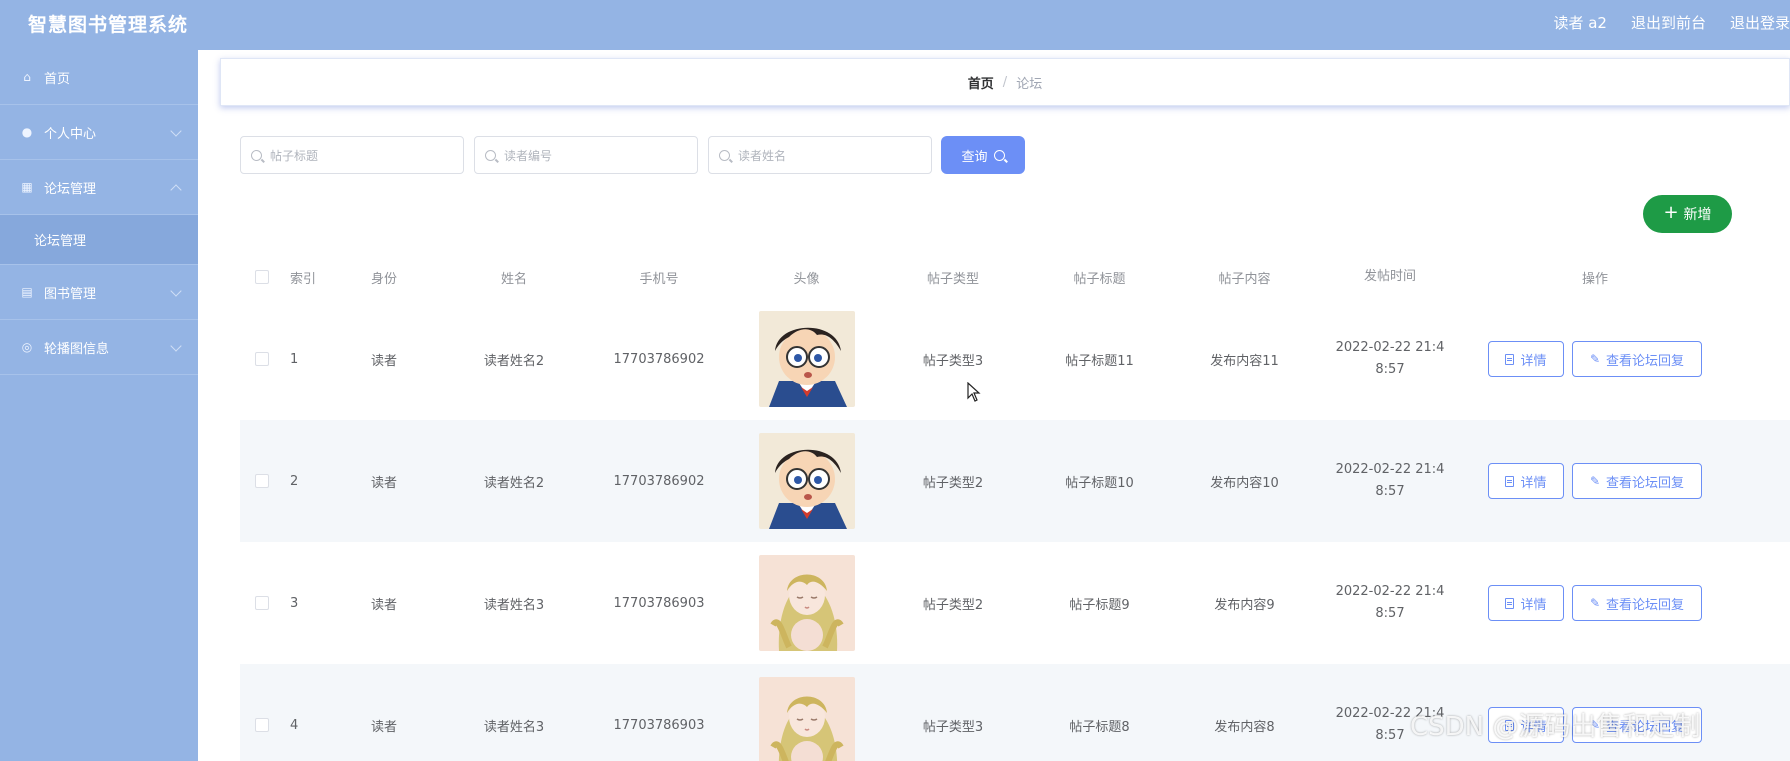  I want to click on sidebar-item-label: 个人中心, so click(70, 134).